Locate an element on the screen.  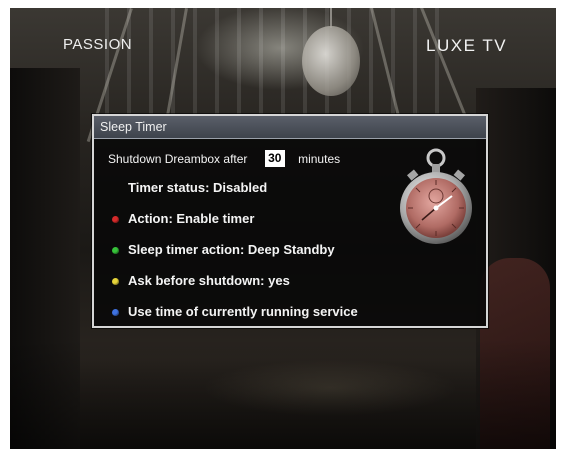
minutes-label: minutes is located at coordinates (319, 159).